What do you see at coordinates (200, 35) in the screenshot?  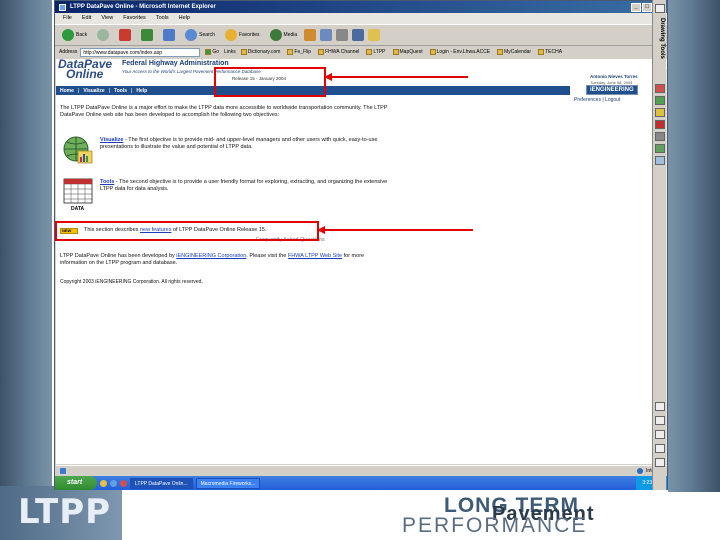 I see `search-button: Search` at bounding box center [200, 35].